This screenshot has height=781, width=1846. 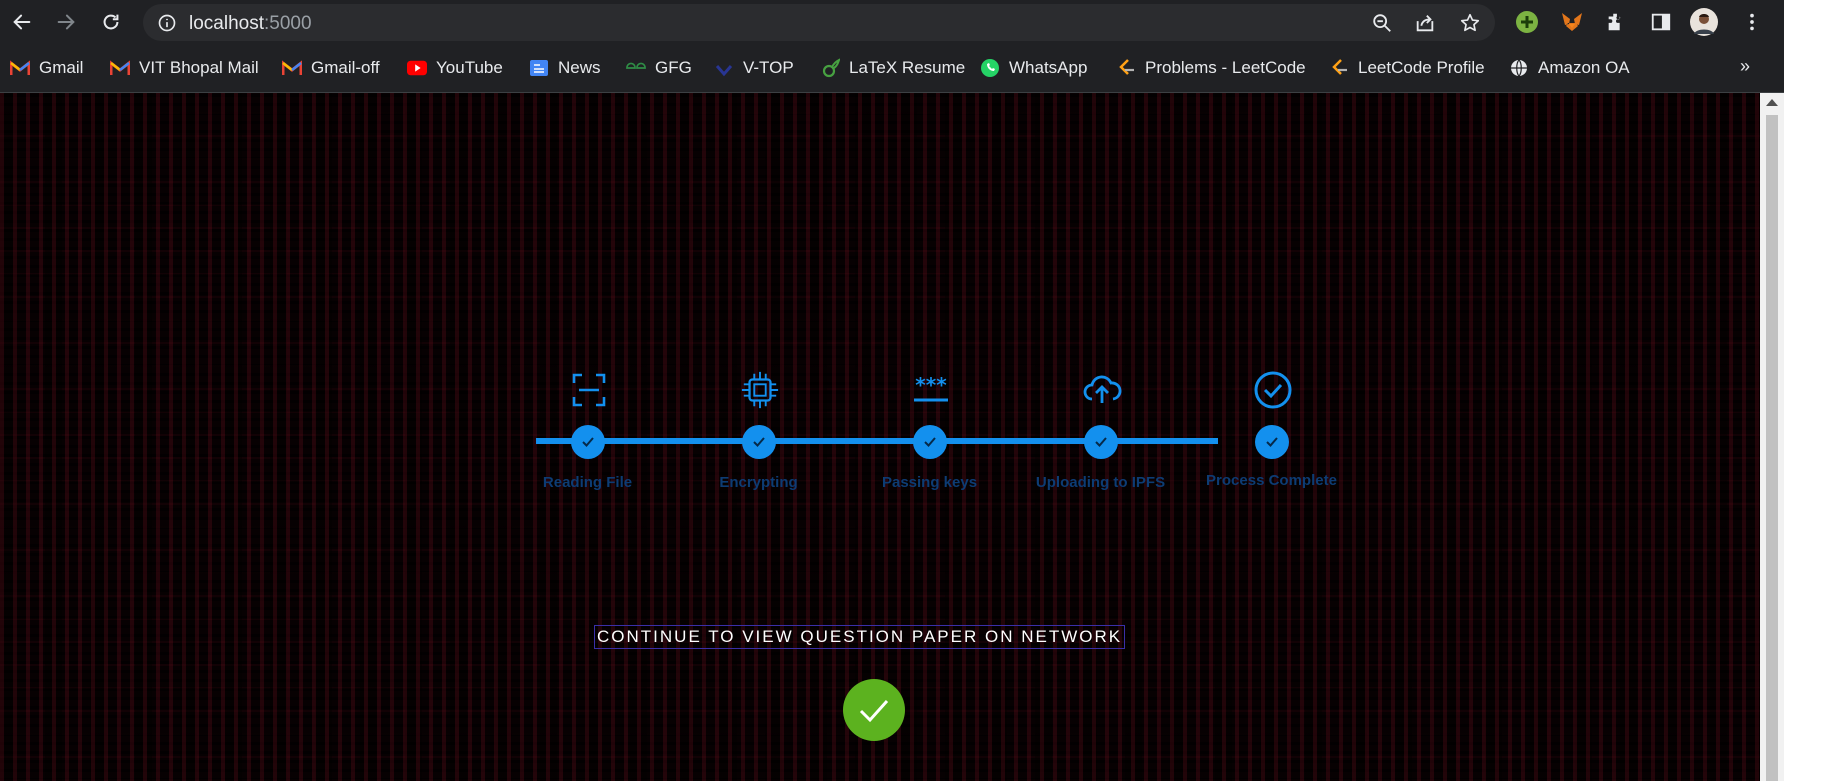 I want to click on bookmark-label: WhatsApp, so click(x=1048, y=67).